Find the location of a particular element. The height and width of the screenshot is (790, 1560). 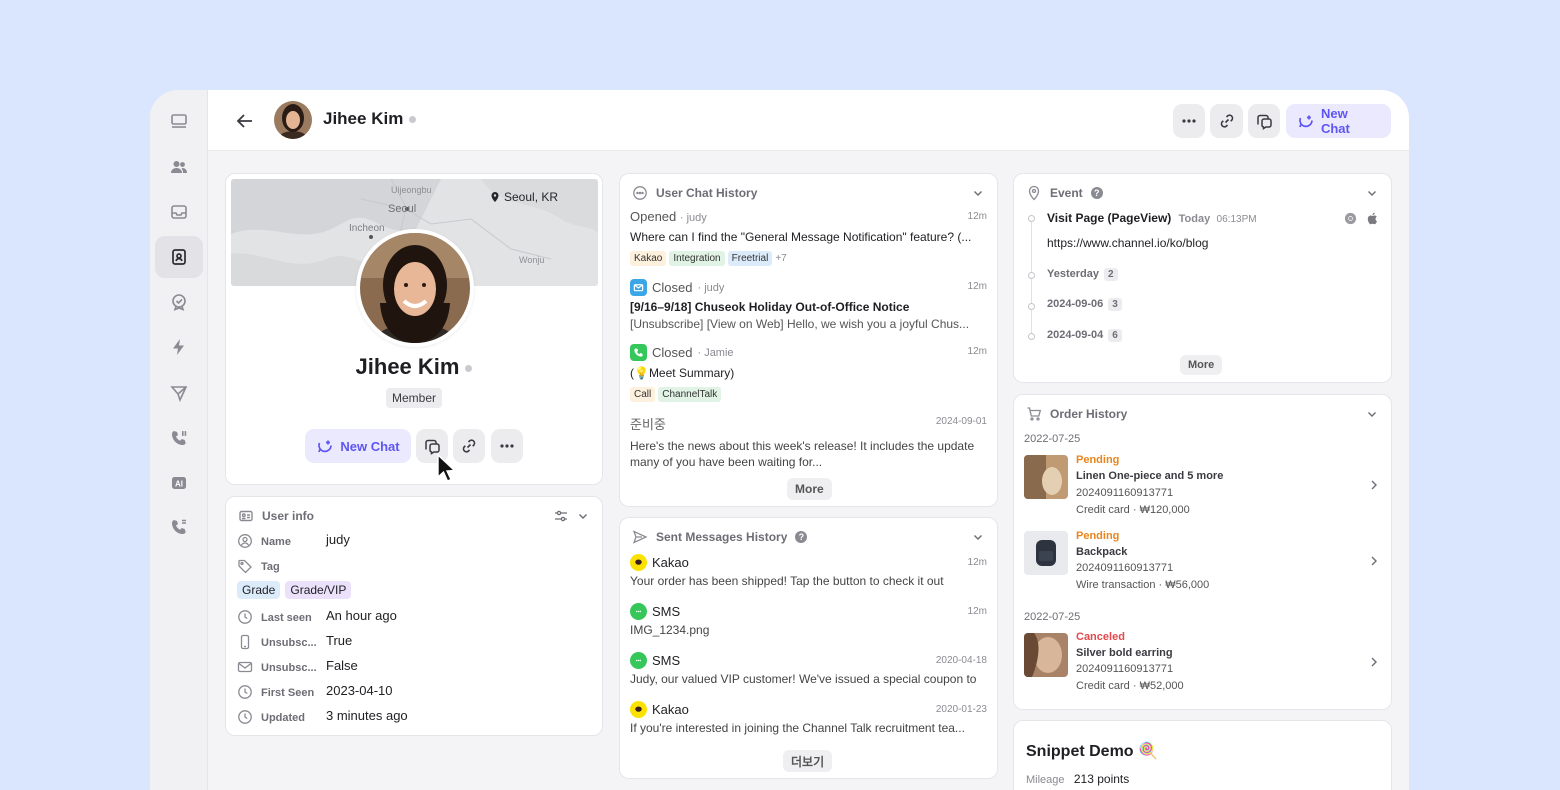

field-value-name: judy is located at coordinates (338, 539).